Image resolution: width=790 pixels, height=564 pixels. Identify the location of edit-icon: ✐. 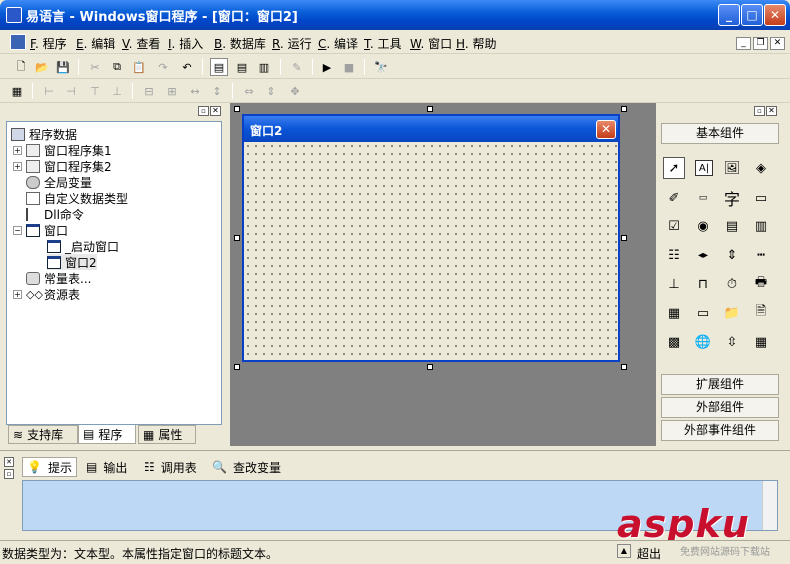
(674, 198).